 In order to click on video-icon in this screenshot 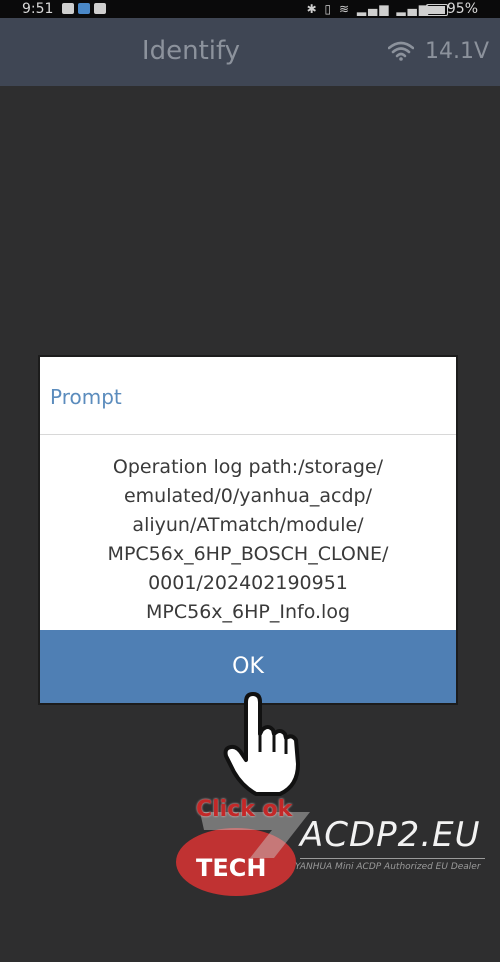, I will do `click(68, 8)`.